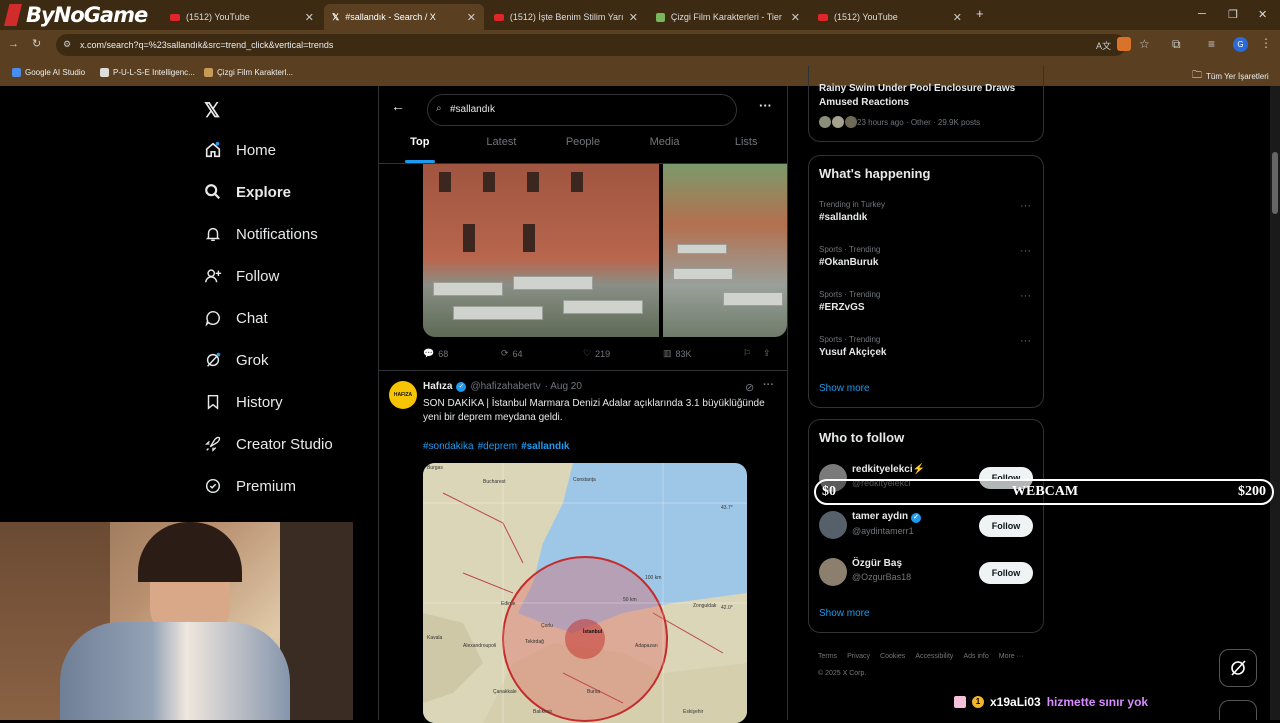 Image resolution: width=1280 pixels, height=723 pixels. Describe the element at coordinates (241, 276) in the screenshot. I see `nav-follow: Follow` at that location.